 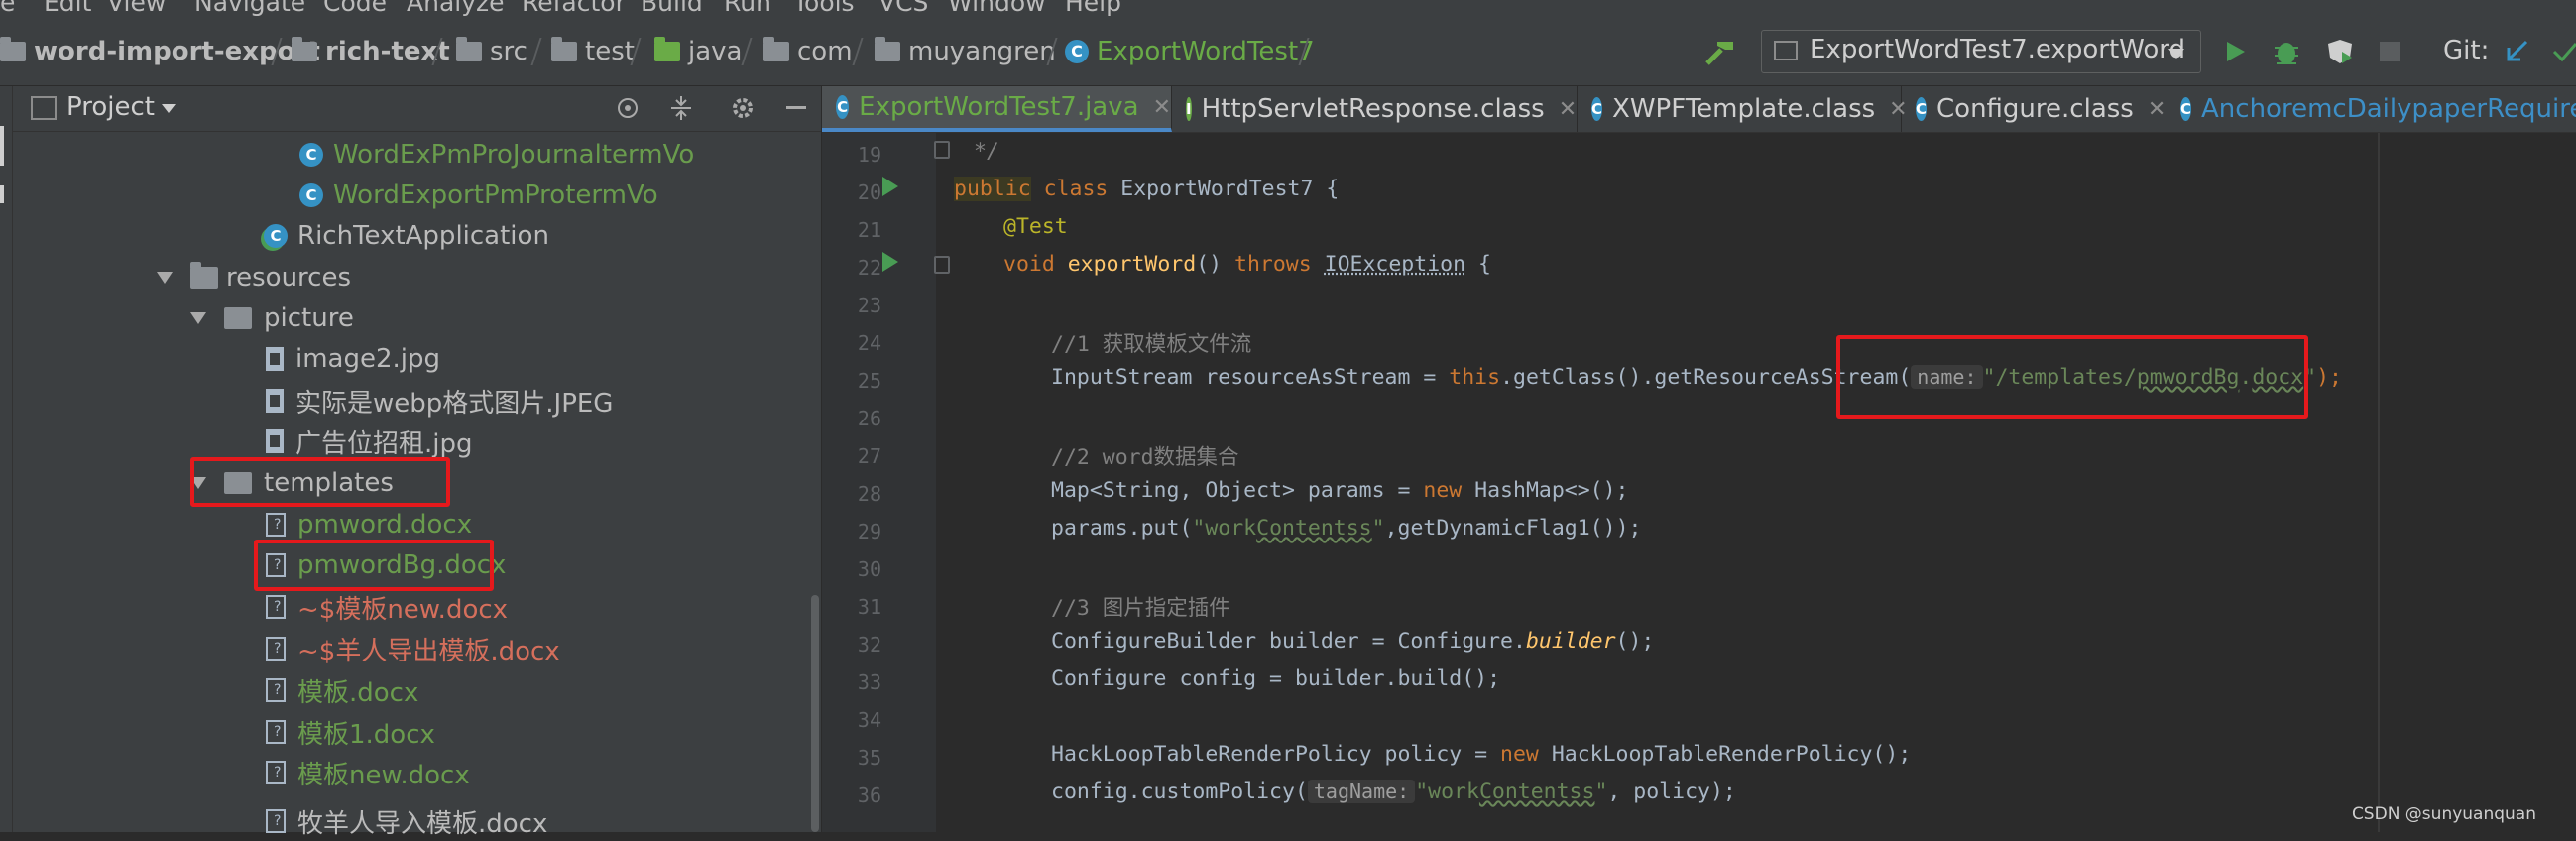 What do you see at coordinates (1743, 109) in the screenshot?
I see `tab-xwpftemplate: C XWPFTemplate.class ✕` at bounding box center [1743, 109].